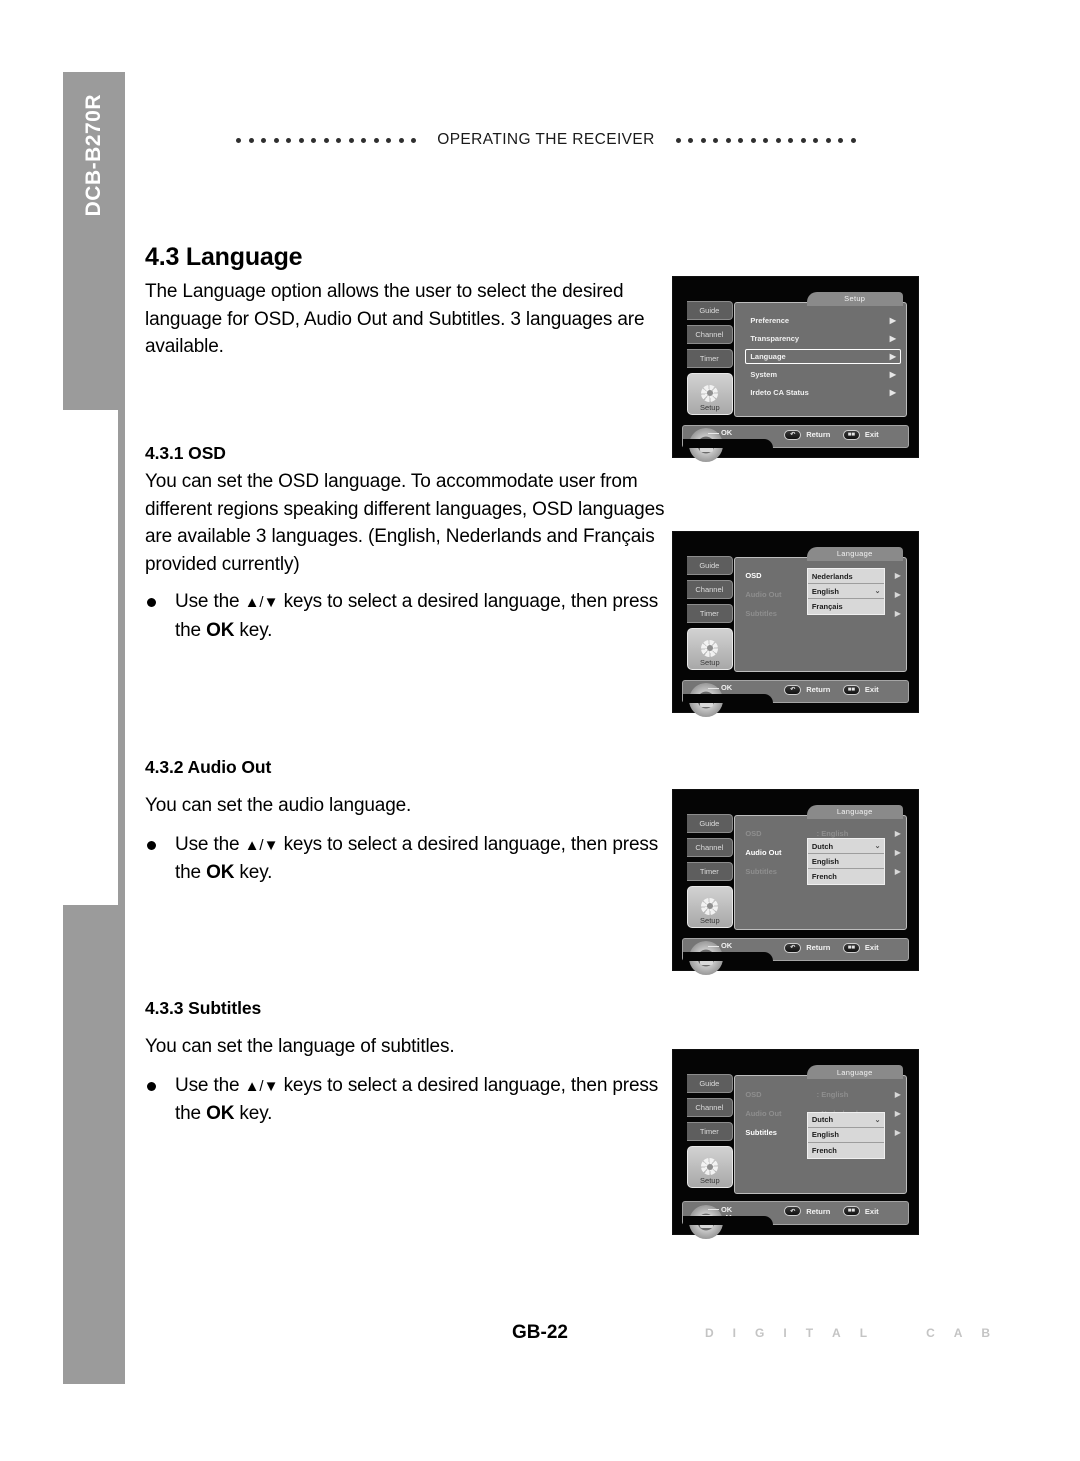  I want to click on brand-letter: A, so click(958, 1333).